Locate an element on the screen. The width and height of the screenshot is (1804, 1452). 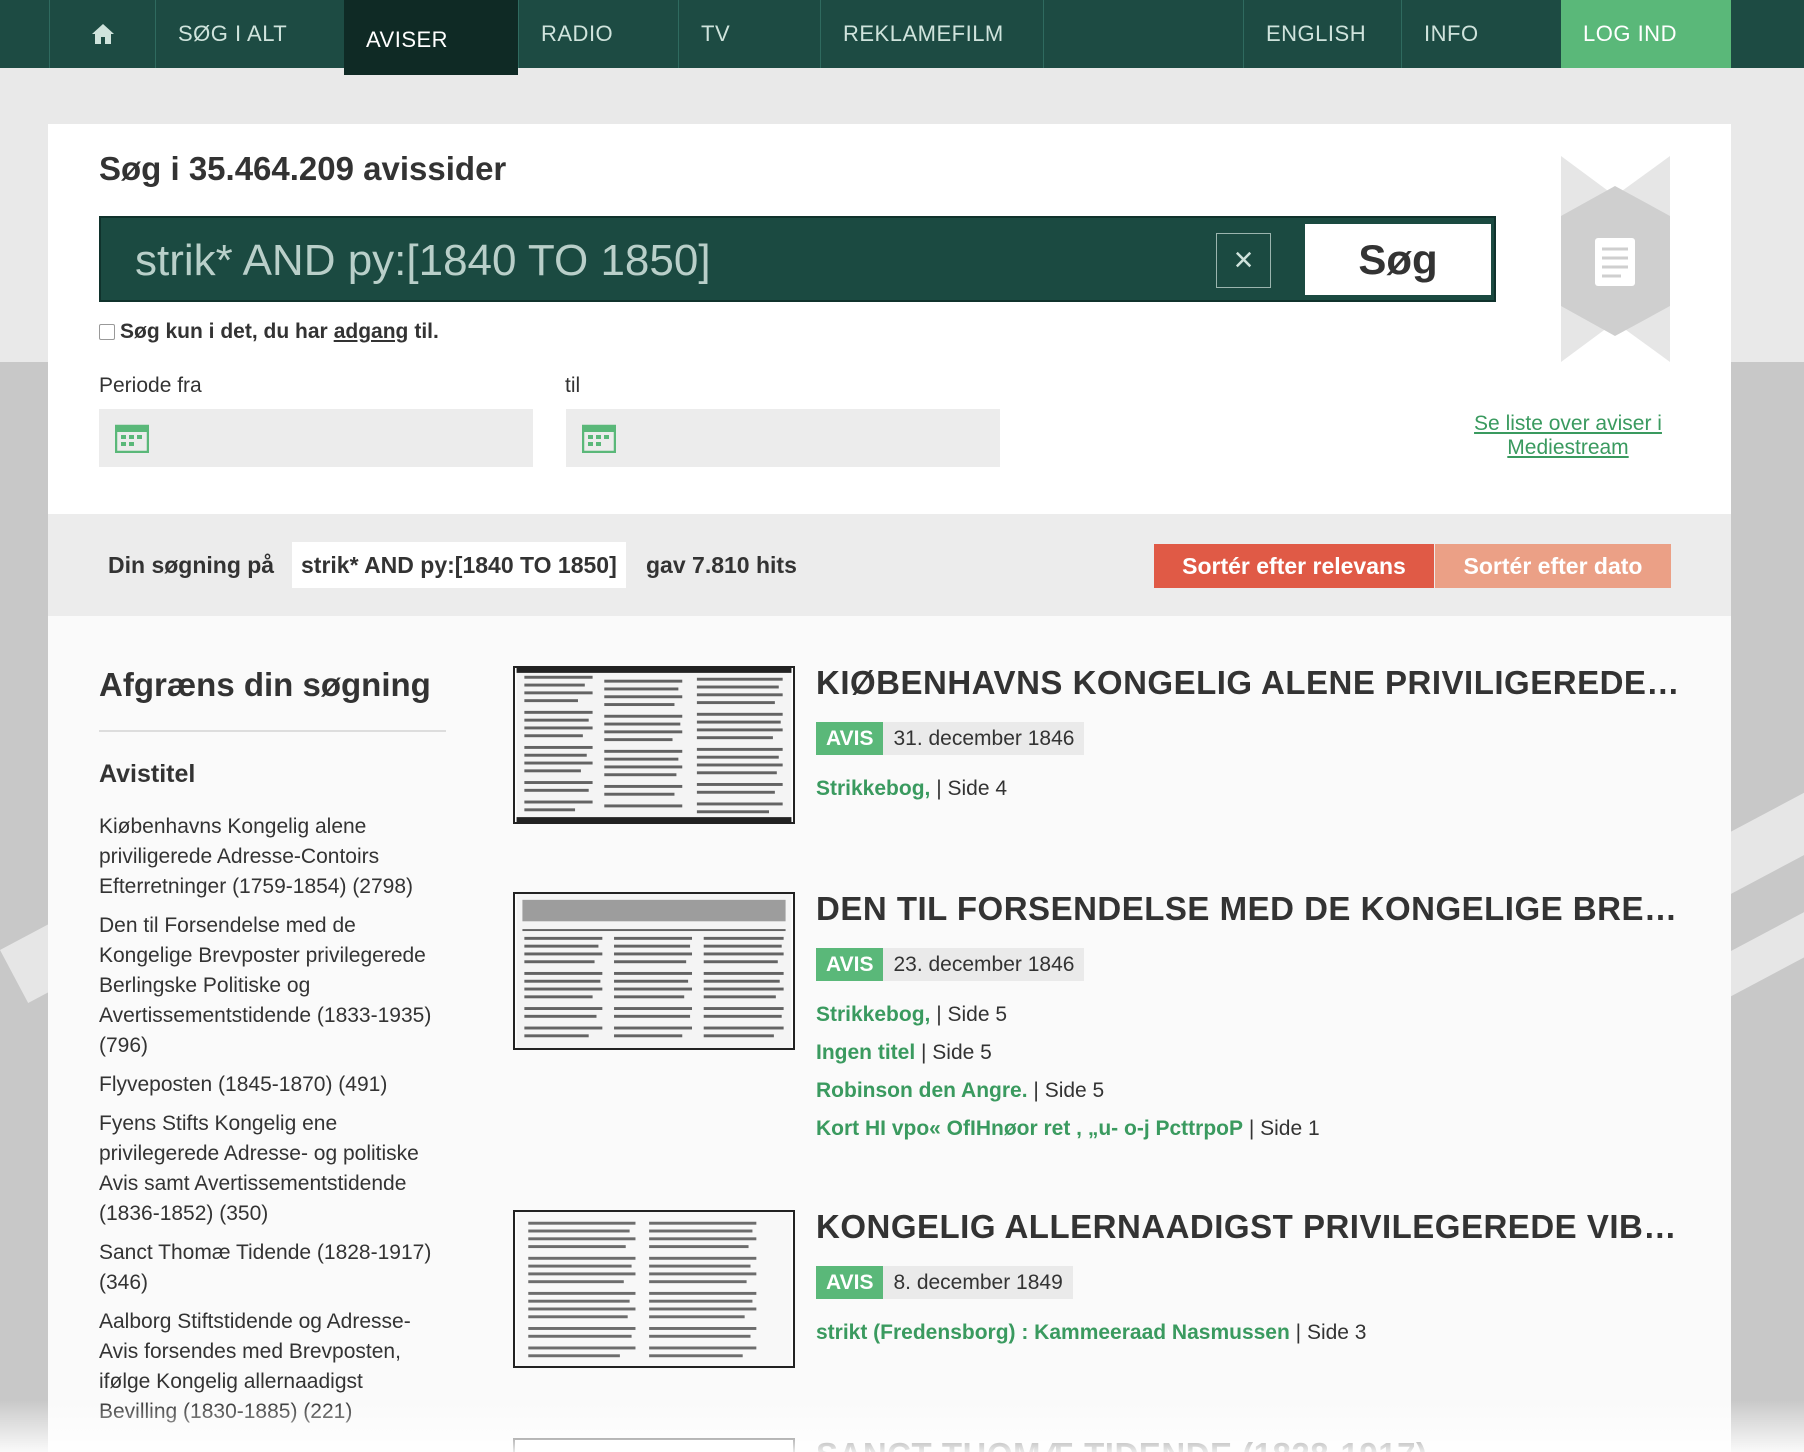
hit-link: Robinson den Angre. is located at coordinates (922, 1090).